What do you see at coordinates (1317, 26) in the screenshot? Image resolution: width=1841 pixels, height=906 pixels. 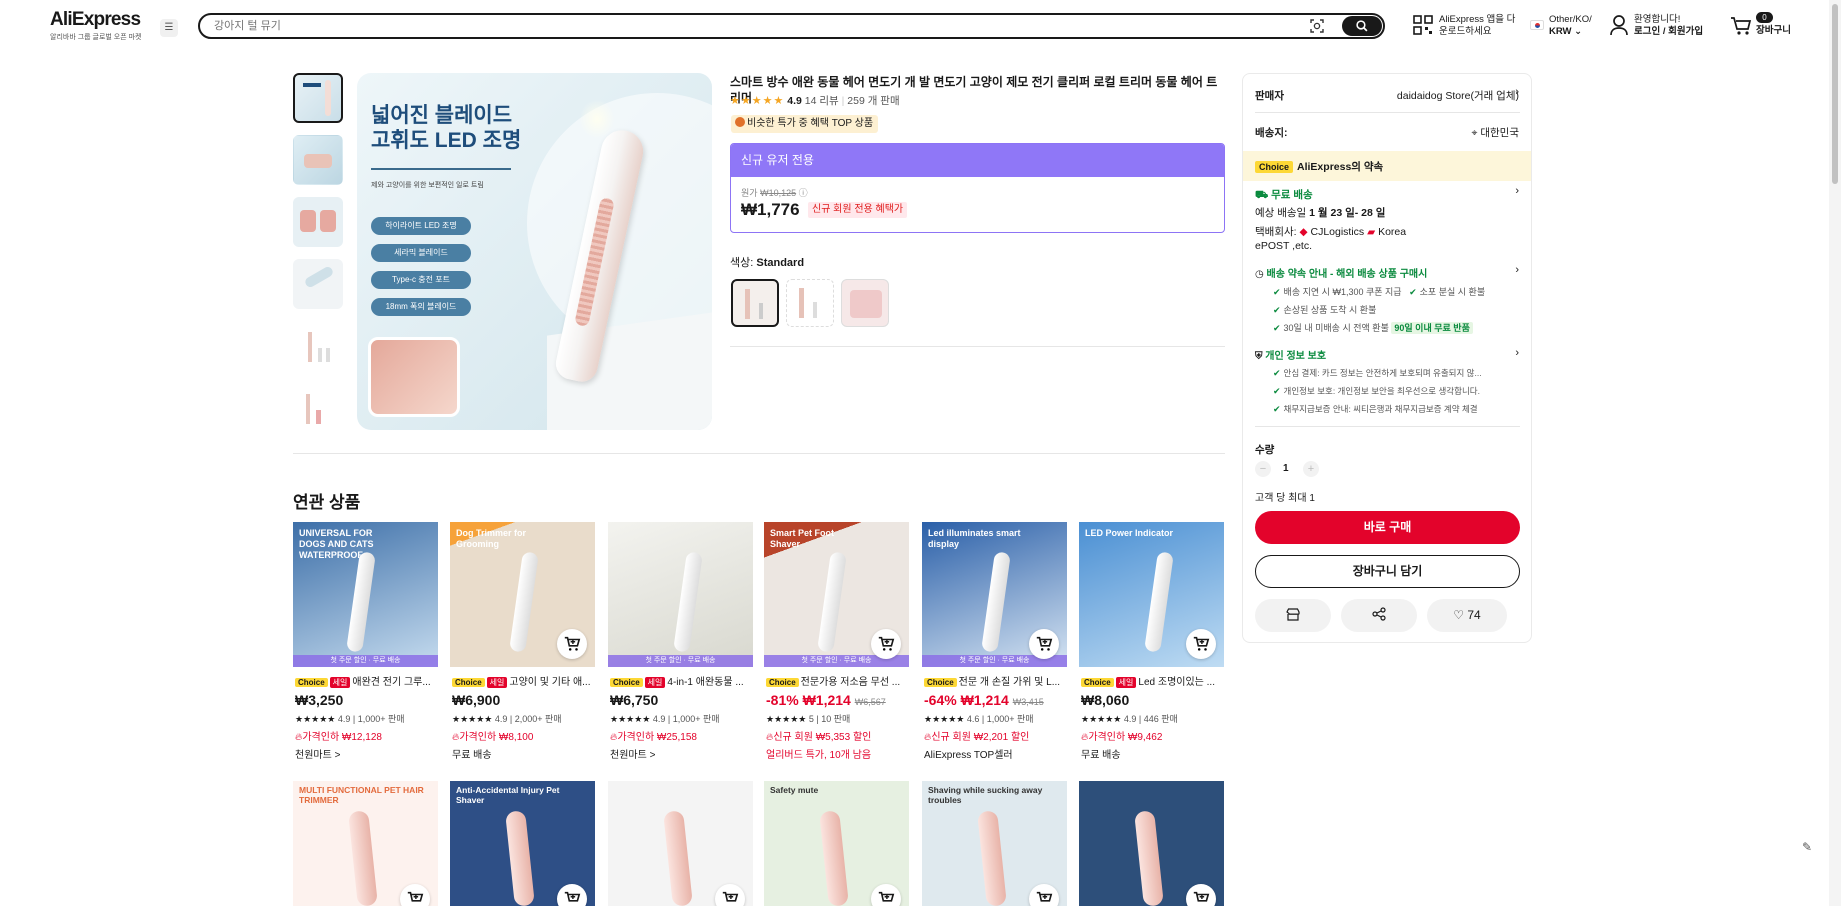 I see `image-search-icon` at bounding box center [1317, 26].